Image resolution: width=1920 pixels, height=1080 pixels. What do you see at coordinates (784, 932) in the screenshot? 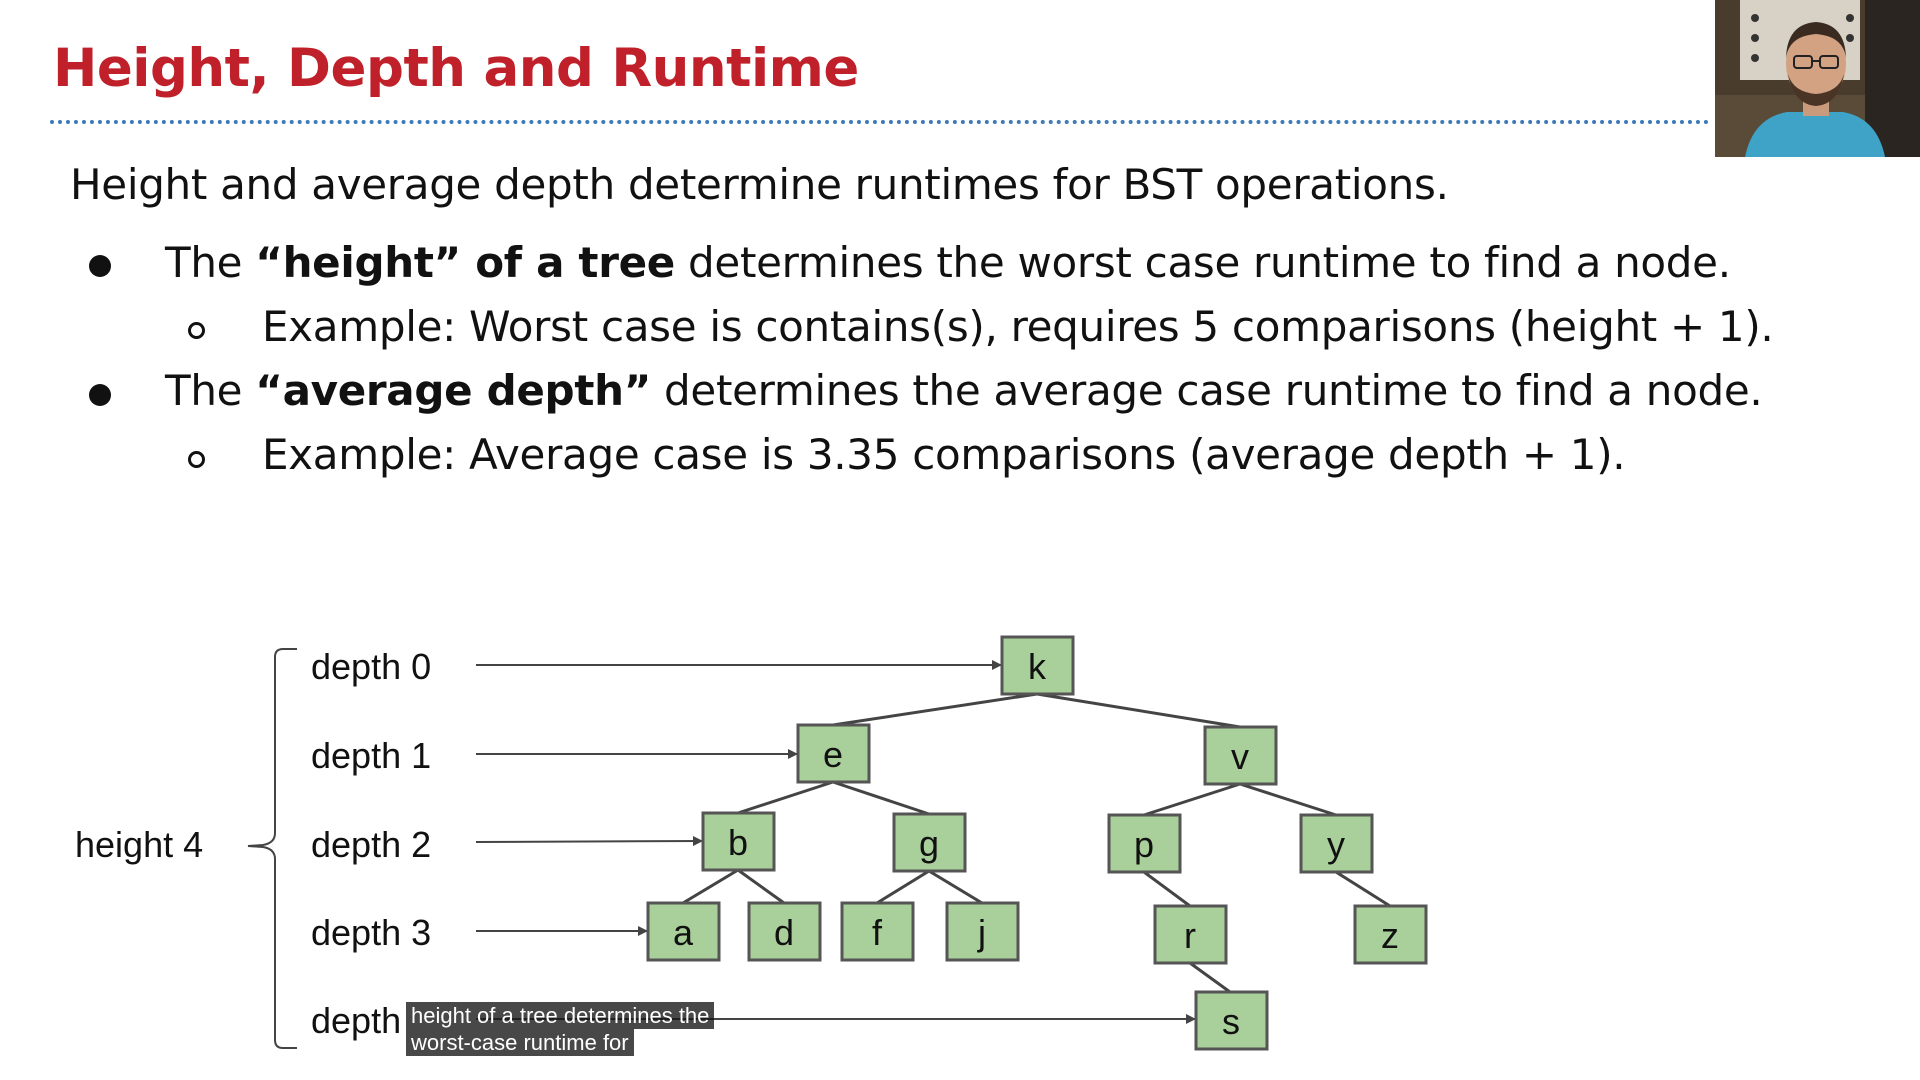
I see `node-d: d` at bounding box center [784, 932].